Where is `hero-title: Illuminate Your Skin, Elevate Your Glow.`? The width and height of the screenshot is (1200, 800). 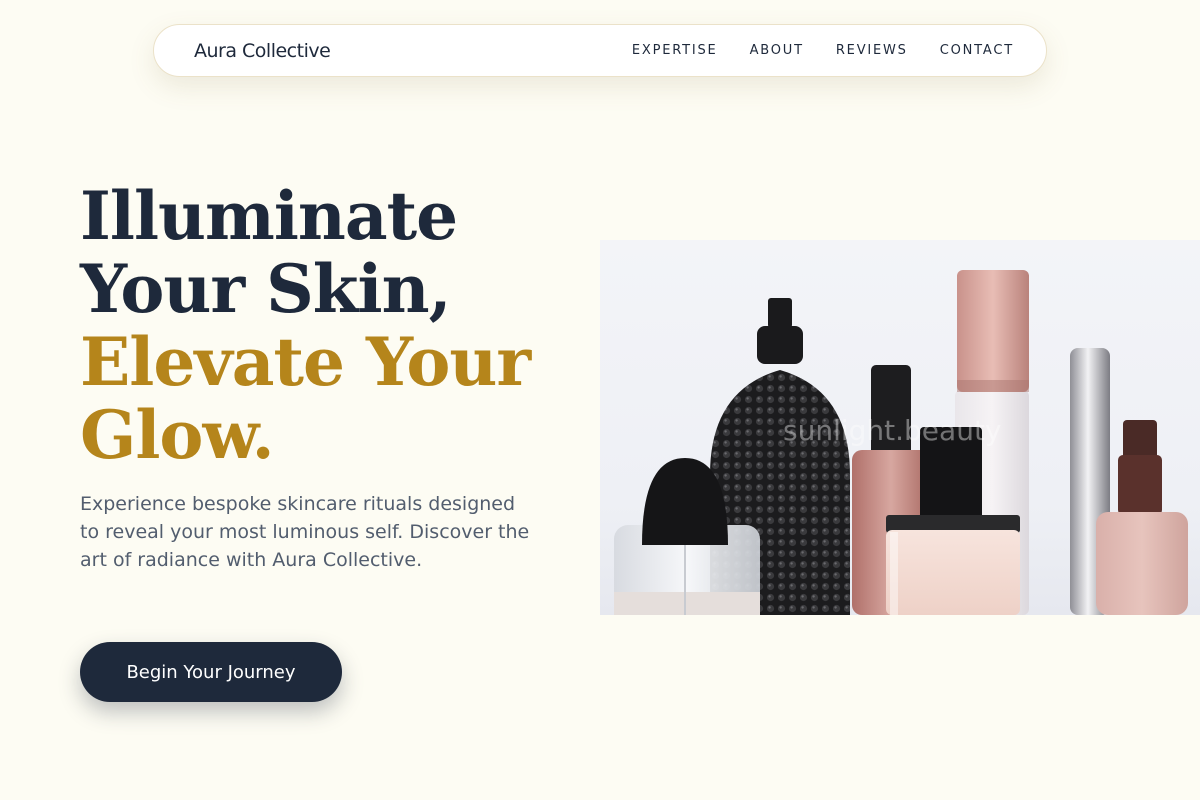 hero-title: Illuminate Your Skin, Elevate Your Glow. is located at coordinates (305, 325).